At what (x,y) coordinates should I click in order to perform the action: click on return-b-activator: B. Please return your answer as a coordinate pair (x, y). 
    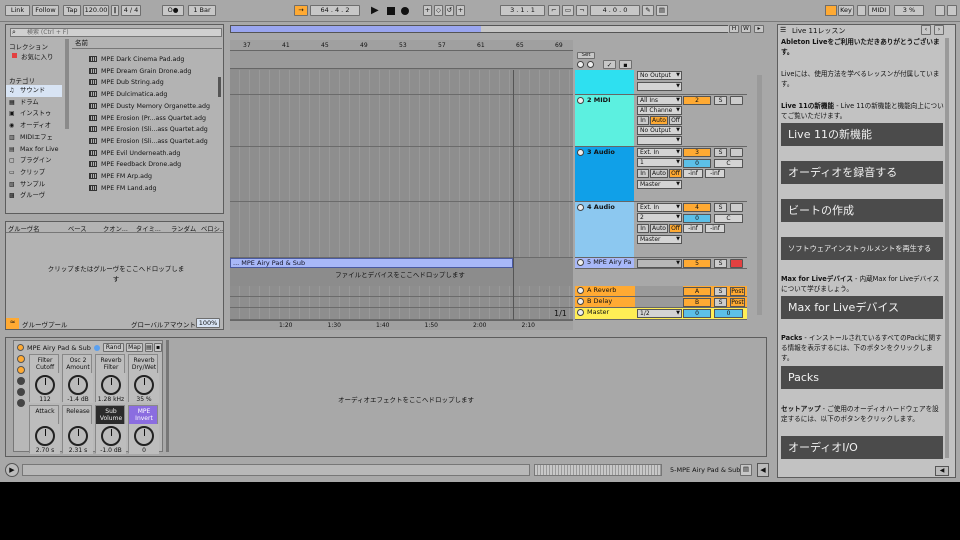
    Looking at the image, I should click on (697, 302).